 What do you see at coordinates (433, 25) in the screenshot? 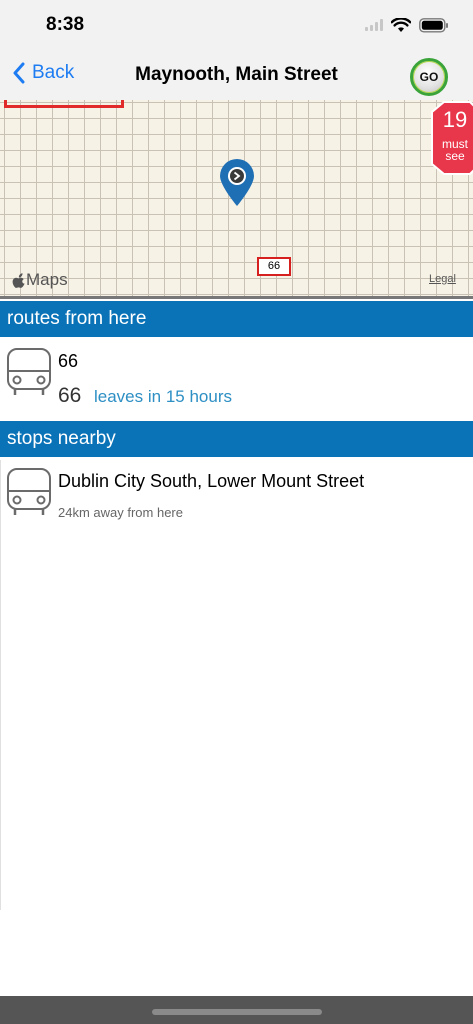
I see `battery-icon` at bounding box center [433, 25].